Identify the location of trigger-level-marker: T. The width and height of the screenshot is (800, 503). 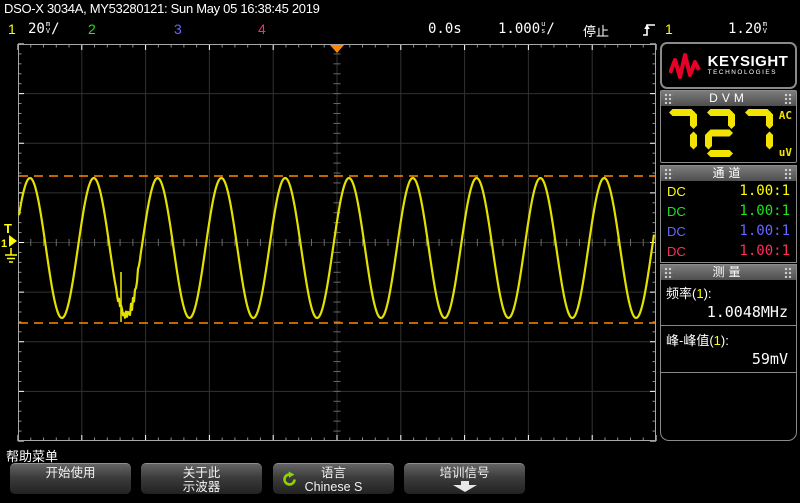
(8, 228).